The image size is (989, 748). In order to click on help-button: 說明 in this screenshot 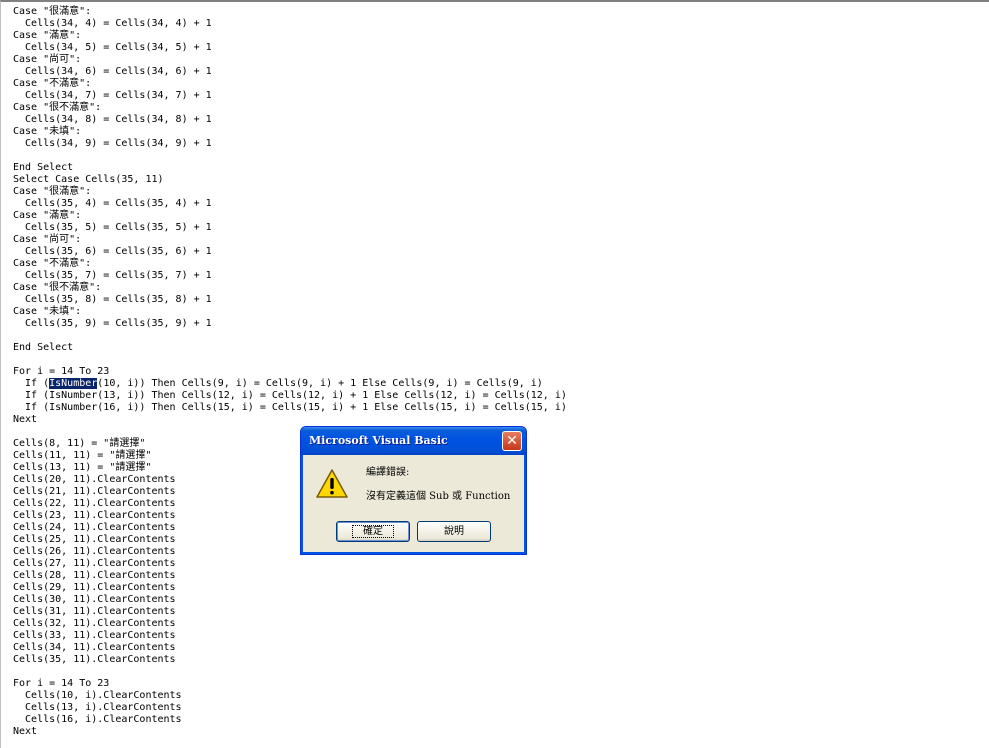, I will do `click(454, 531)`.